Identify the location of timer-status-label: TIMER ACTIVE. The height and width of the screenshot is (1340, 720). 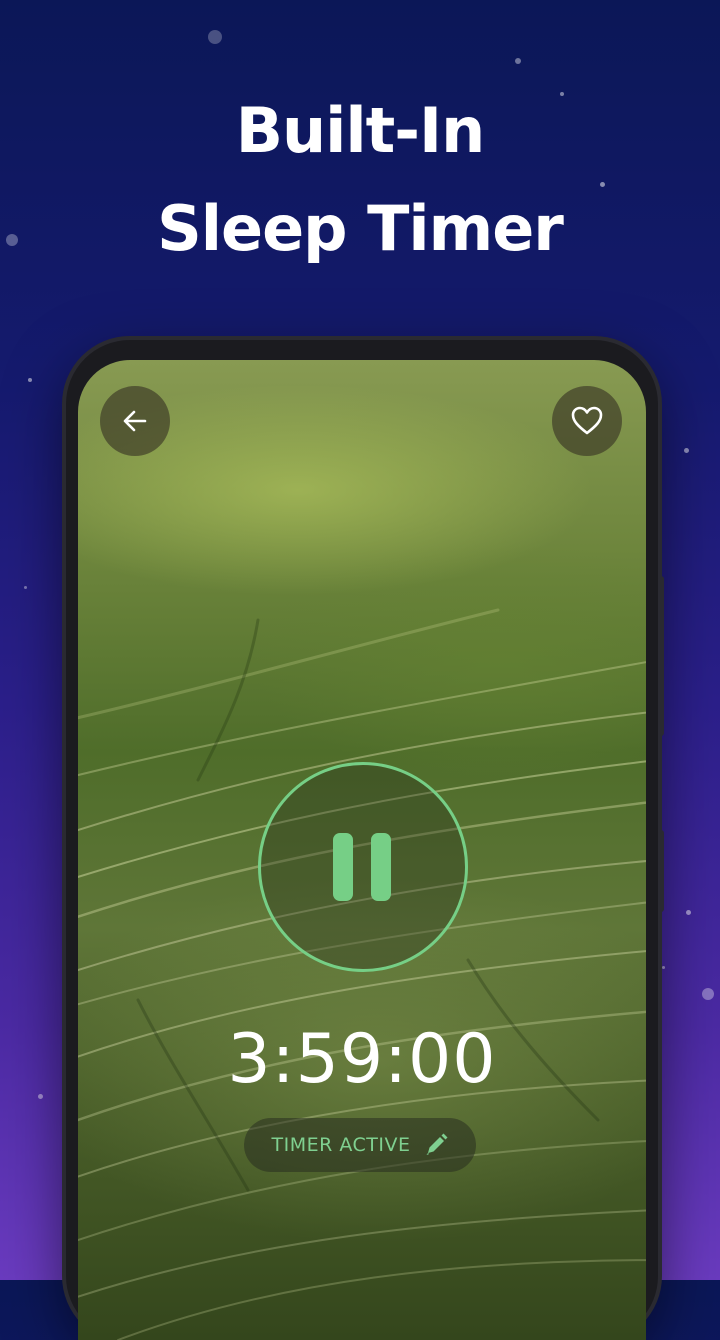
(341, 1145).